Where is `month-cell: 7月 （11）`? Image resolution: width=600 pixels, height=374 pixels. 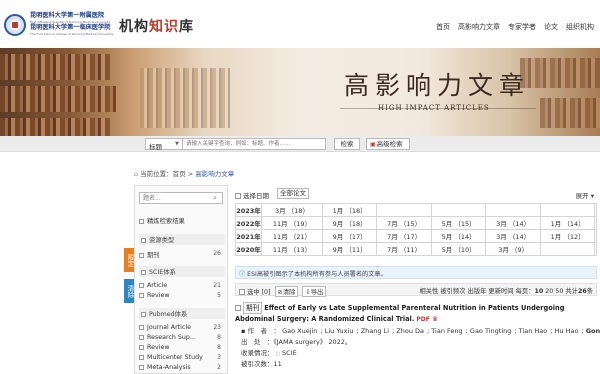 month-cell: 7月 （11） is located at coordinates (404, 249).